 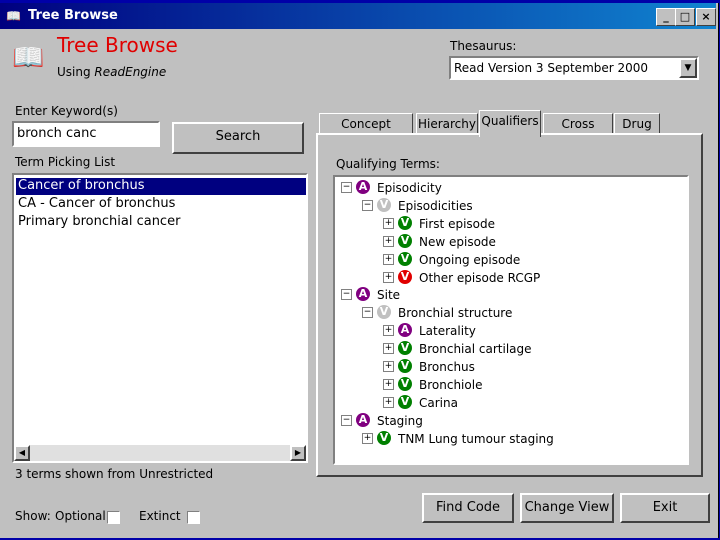 I want to click on tree-node-label: Bronchiole, so click(x=451, y=384).